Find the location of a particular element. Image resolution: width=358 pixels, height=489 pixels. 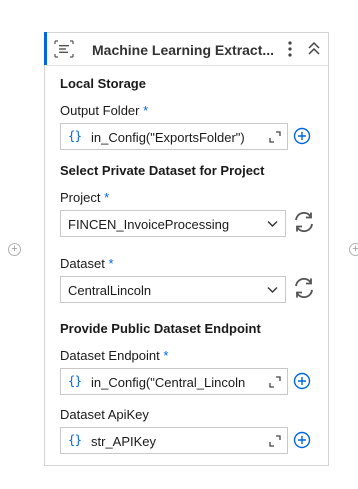

dataset-dropdown: CentralLincoln is located at coordinates (173, 289).